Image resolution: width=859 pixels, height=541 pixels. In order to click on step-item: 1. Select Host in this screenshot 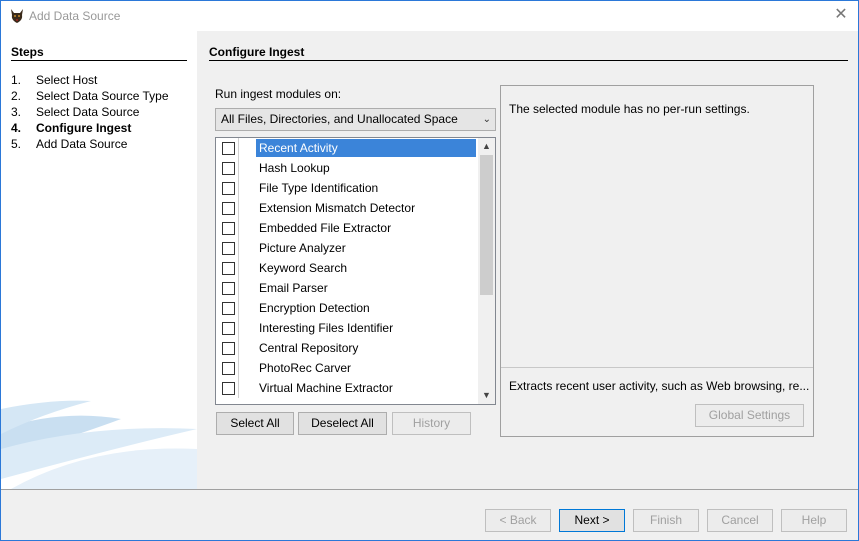, I will do `click(54, 80)`.